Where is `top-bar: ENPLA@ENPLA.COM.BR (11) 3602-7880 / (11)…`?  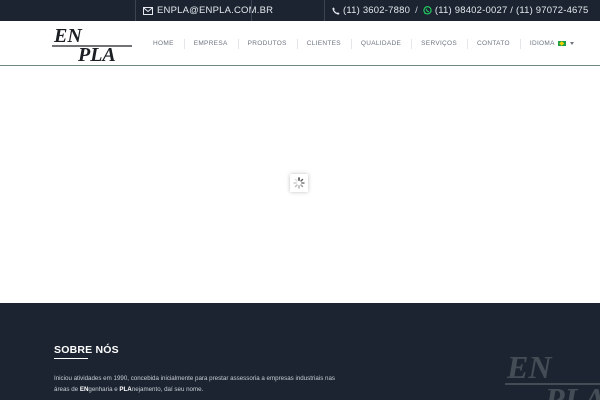 top-bar: ENPLA@ENPLA.COM.BR (11) 3602-7880 / (11)… is located at coordinates (300, 10).